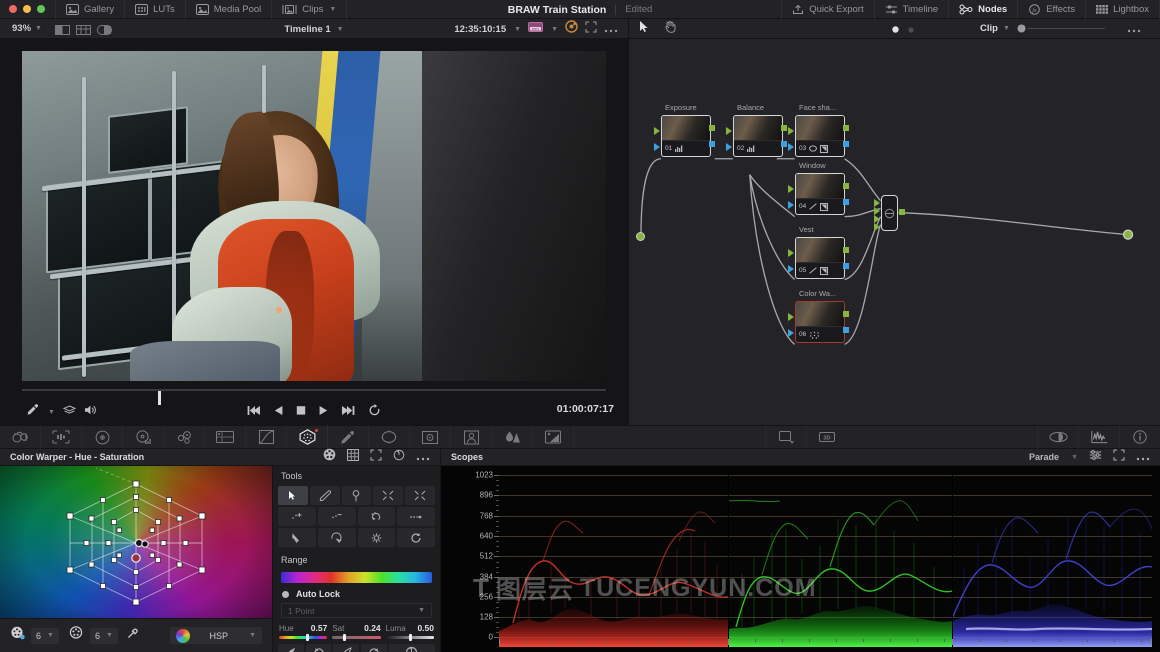 This screenshot has width=1160, height=652. What do you see at coordinates (356, 632) in the screenshot?
I see `sat-slider: Sat 0.24` at bounding box center [356, 632].